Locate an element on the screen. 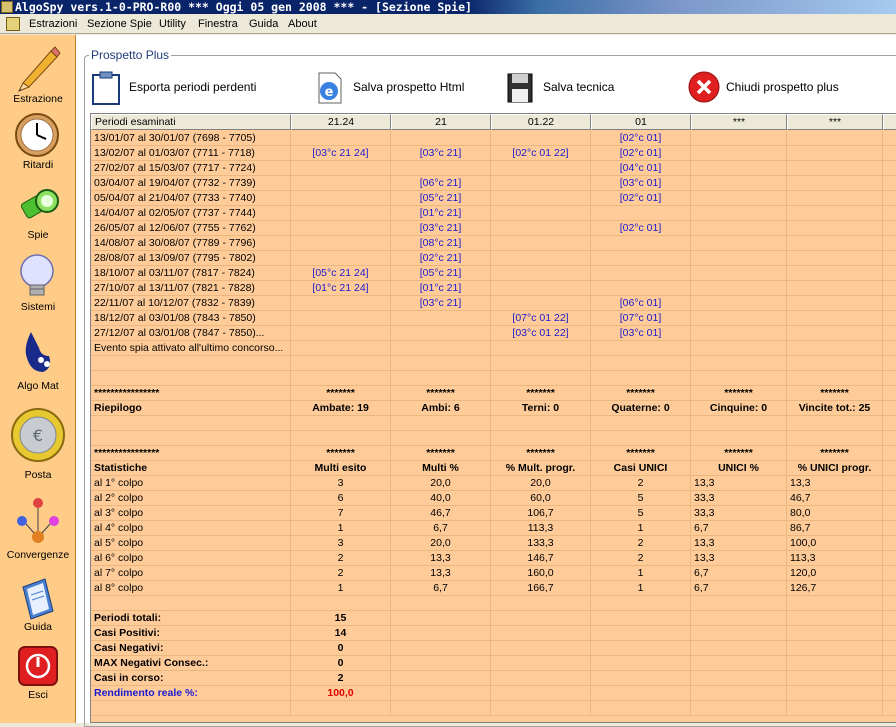  menu-guida: Guida is located at coordinates (263, 24).